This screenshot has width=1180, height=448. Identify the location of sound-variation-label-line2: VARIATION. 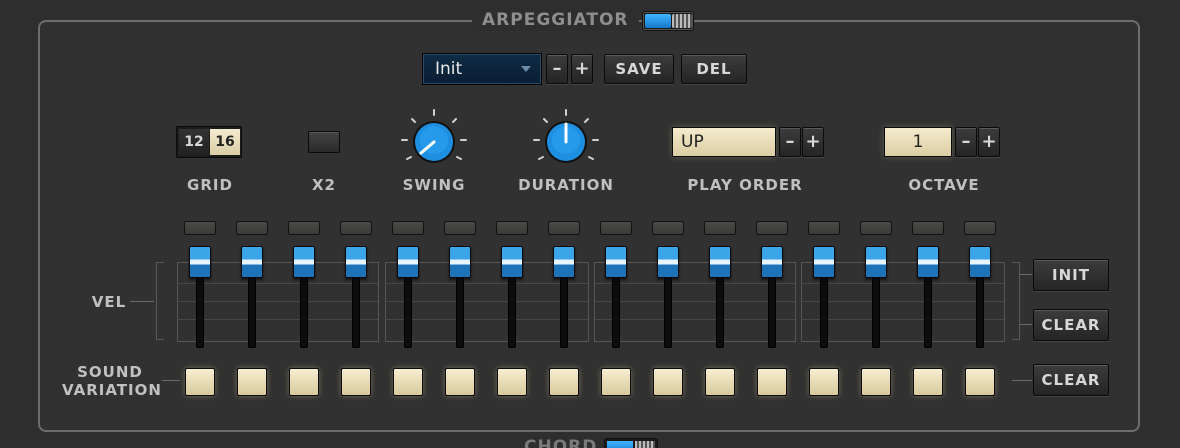
(112, 390).